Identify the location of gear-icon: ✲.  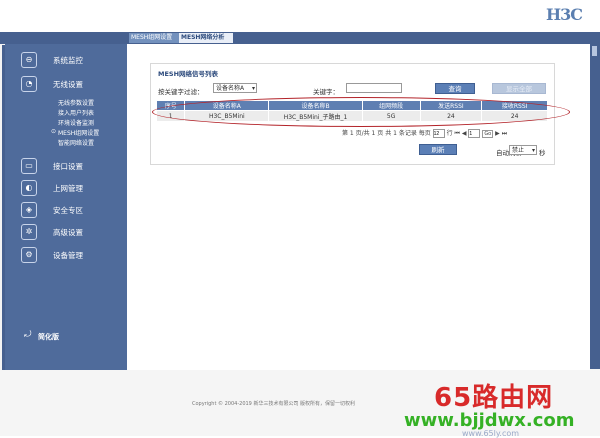
(29, 232).